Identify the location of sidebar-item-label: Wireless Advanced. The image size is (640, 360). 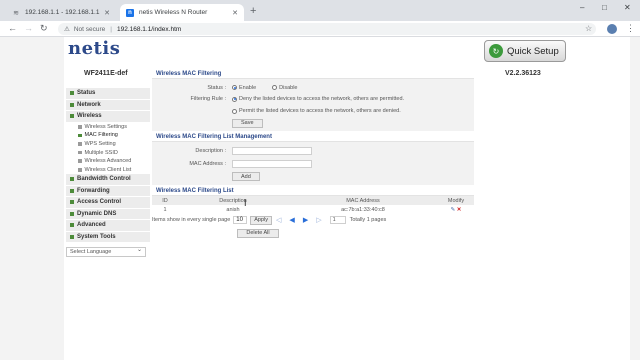
(108, 161).